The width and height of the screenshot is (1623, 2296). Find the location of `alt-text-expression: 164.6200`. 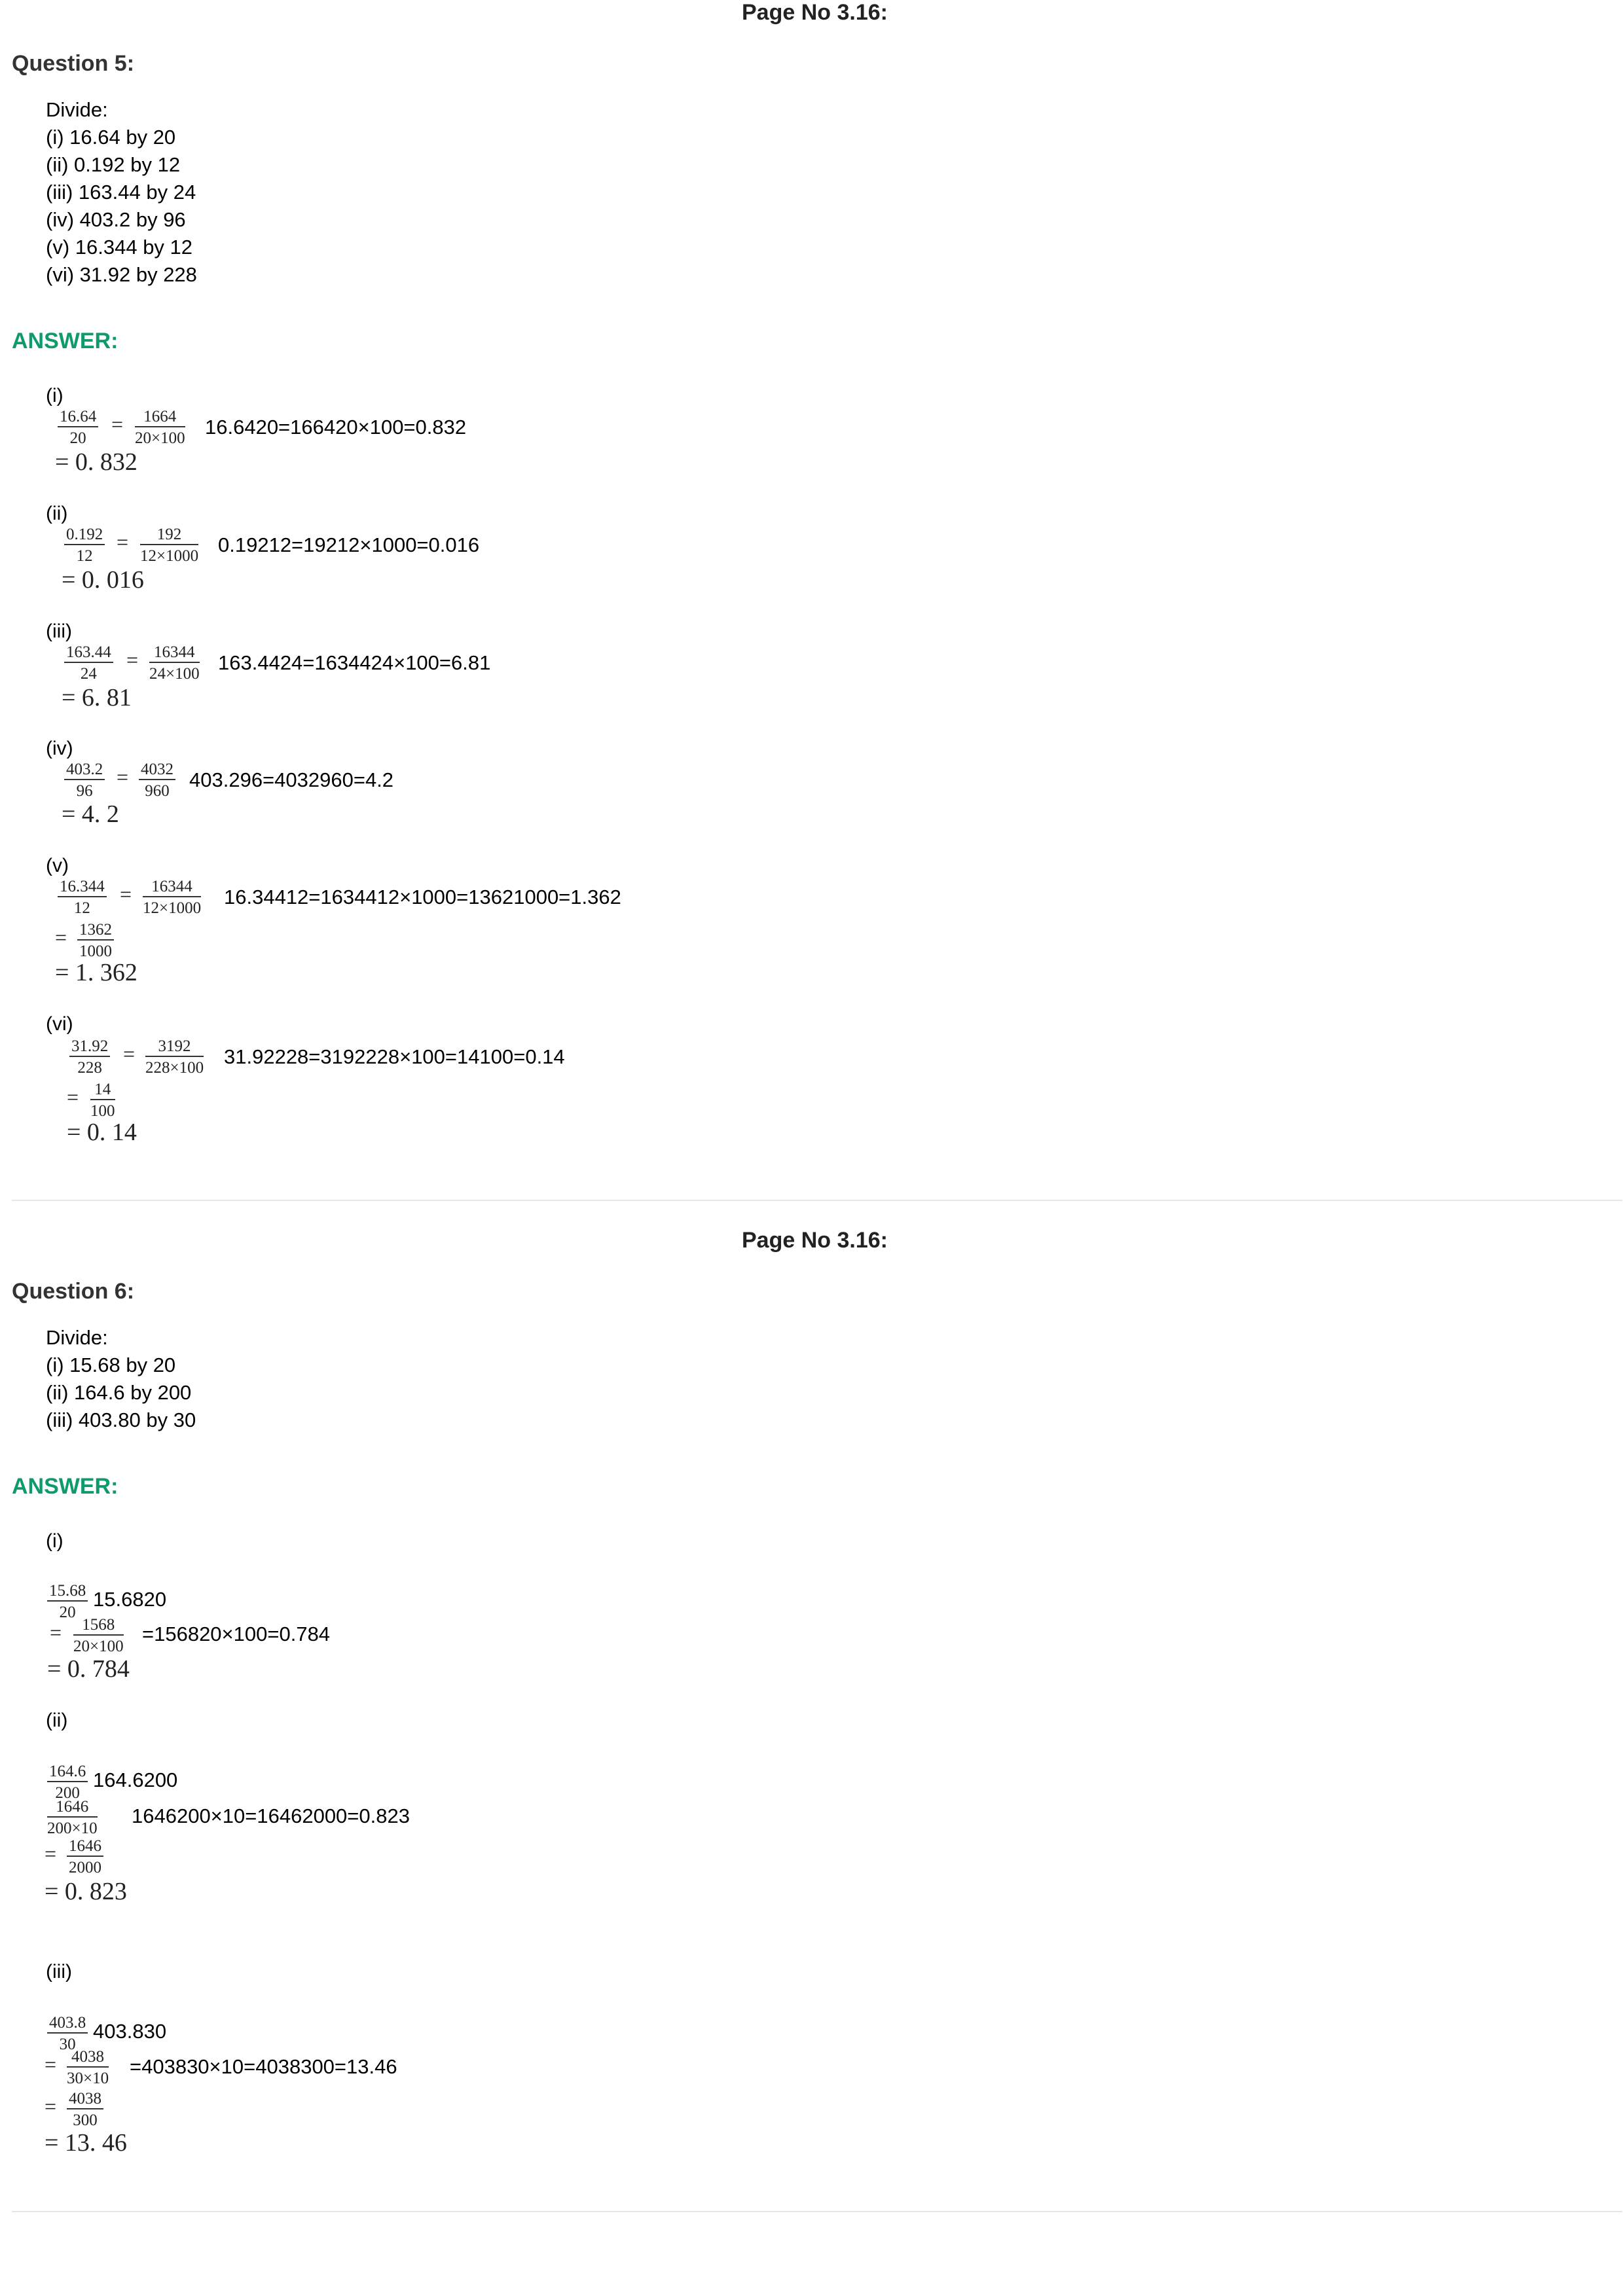

alt-text-expression: 164.6200 is located at coordinates (135, 1779).